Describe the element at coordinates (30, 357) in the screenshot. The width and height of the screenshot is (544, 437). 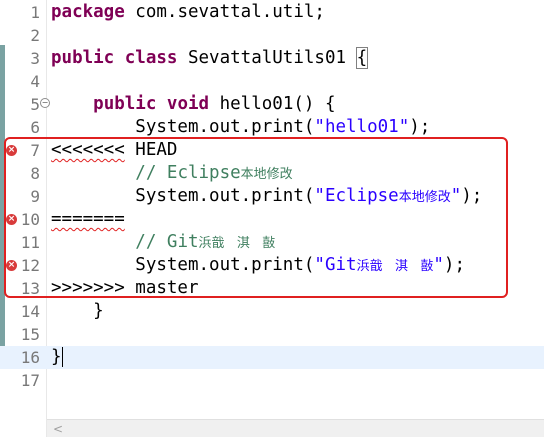
I see `line-number: 16` at that location.